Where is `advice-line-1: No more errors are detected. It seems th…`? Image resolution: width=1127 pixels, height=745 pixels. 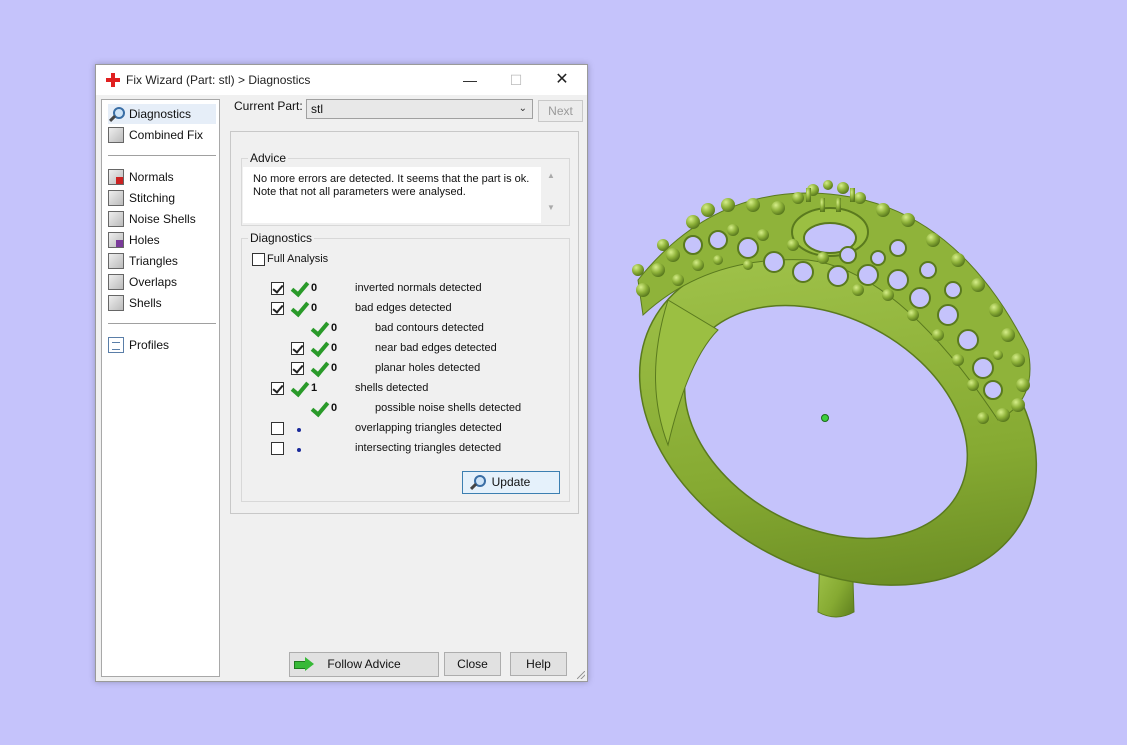 advice-line-1: No more errors are detected. It seems th… is located at coordinates (391, 179).